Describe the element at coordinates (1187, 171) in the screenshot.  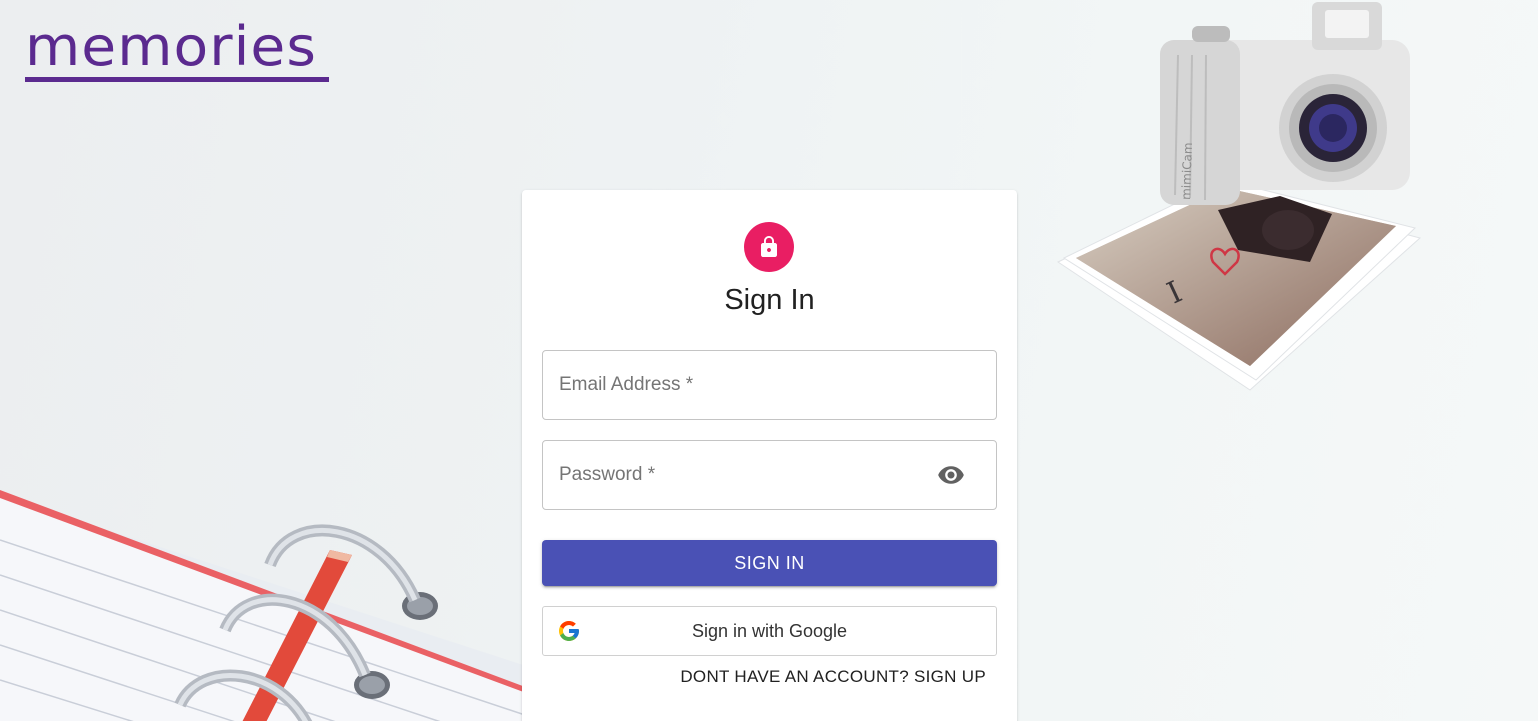
I see `camera-brand-text: mimiCam` at that location.